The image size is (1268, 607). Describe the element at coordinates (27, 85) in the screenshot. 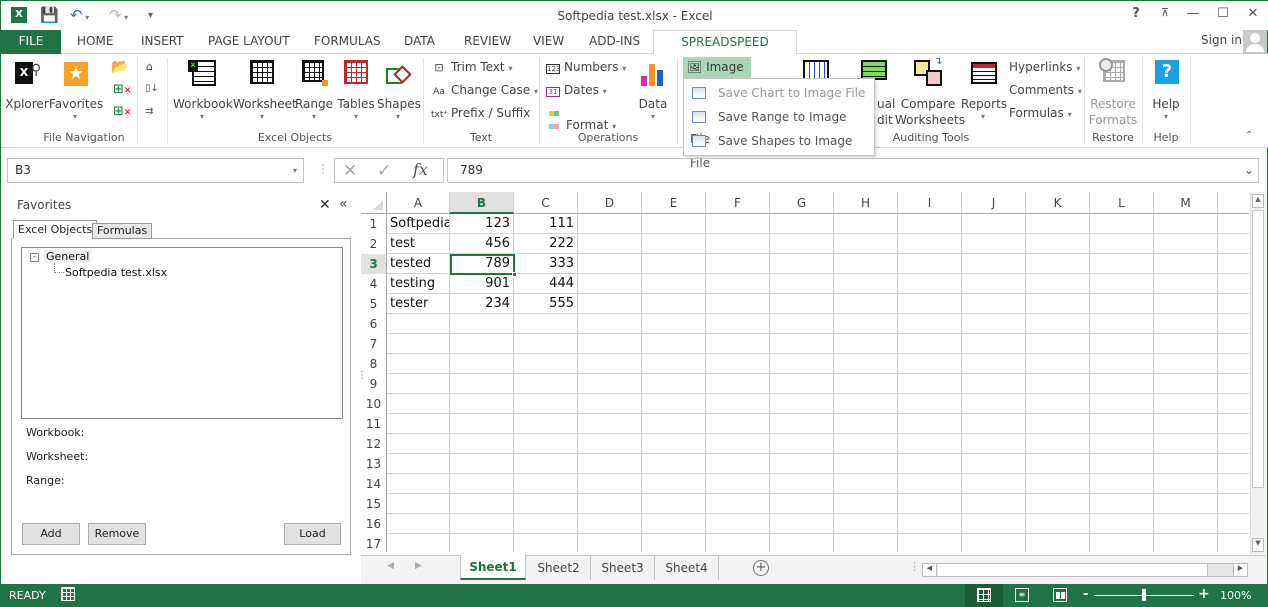

I see `xplorer-button: X ⚲ Xplorer` at that location.